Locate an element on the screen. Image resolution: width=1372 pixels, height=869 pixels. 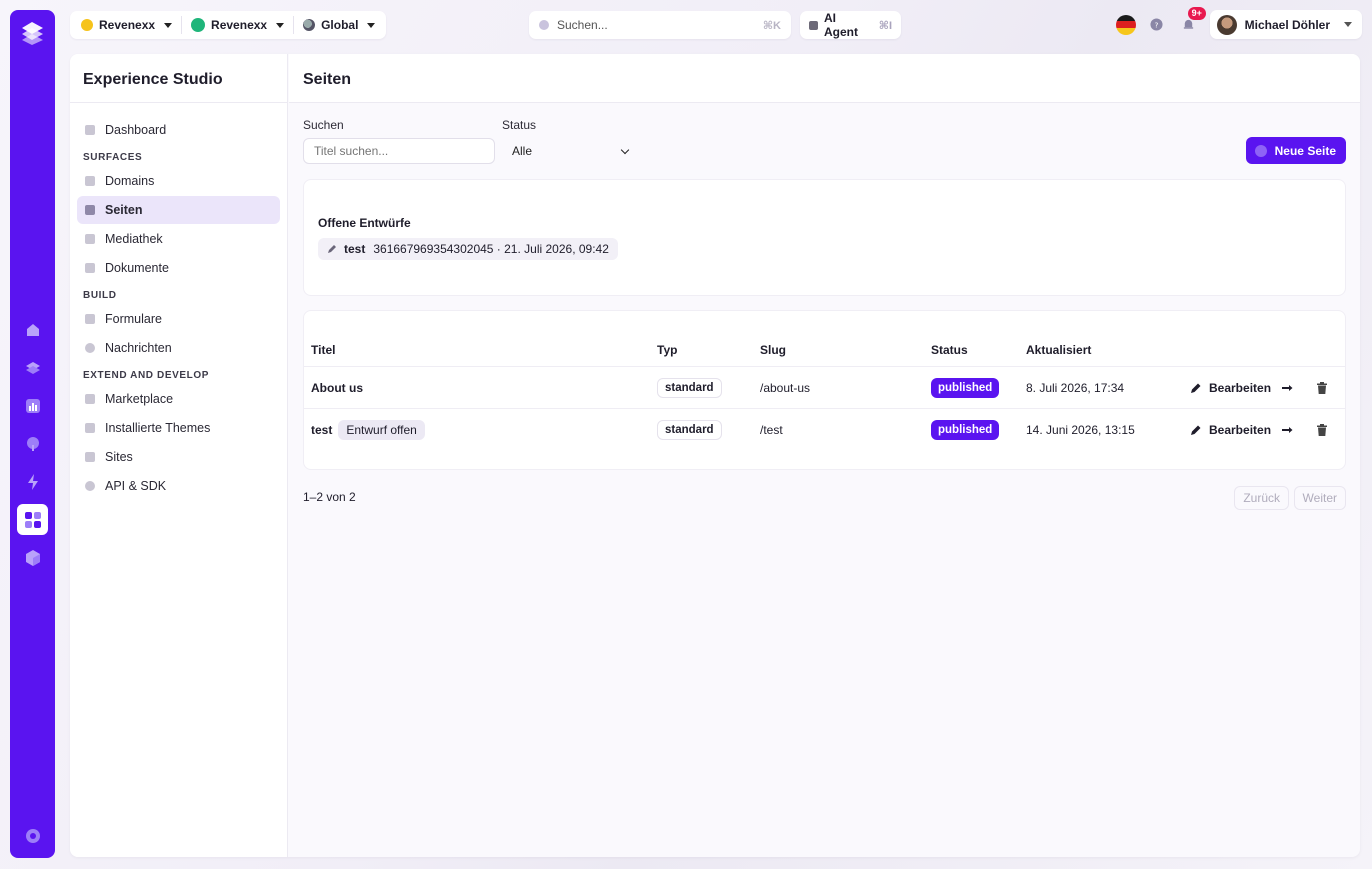
region-selector: Global is located at coordinates (339, 25).